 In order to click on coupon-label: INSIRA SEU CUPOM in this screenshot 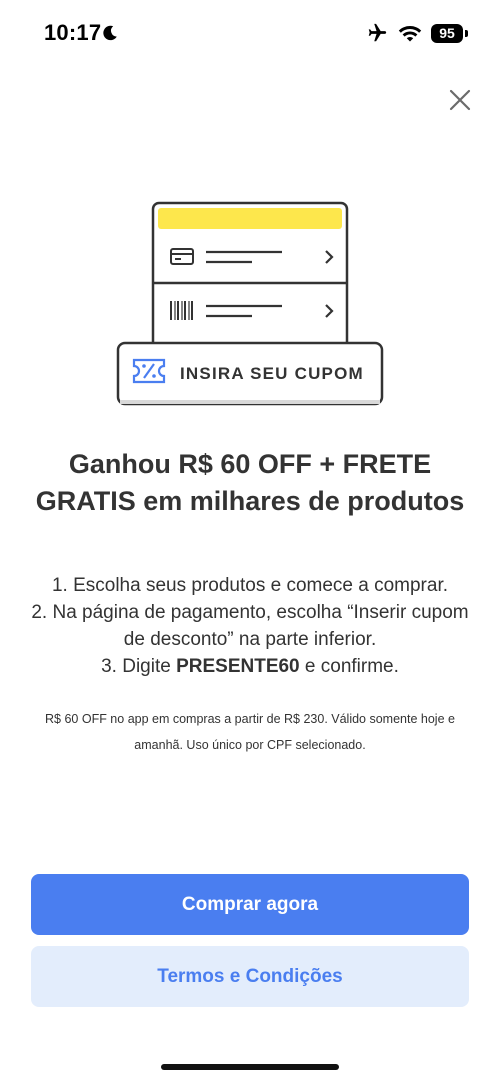, I will do `click(272, 373)`.